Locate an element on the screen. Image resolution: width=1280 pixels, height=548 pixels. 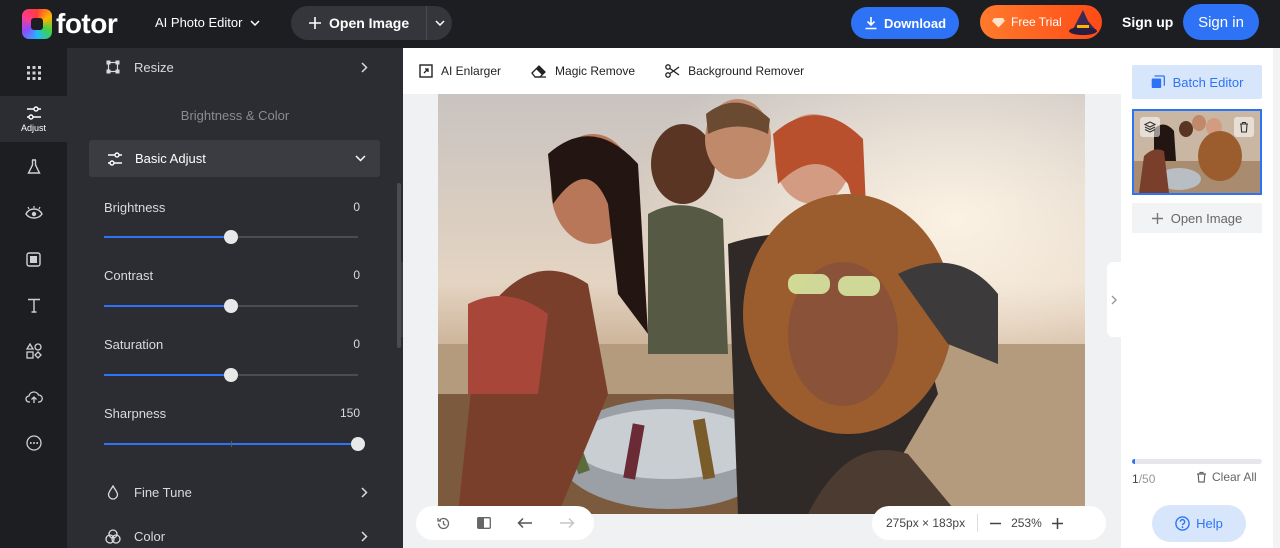
flask-icon is located at coordinates (33, 166).